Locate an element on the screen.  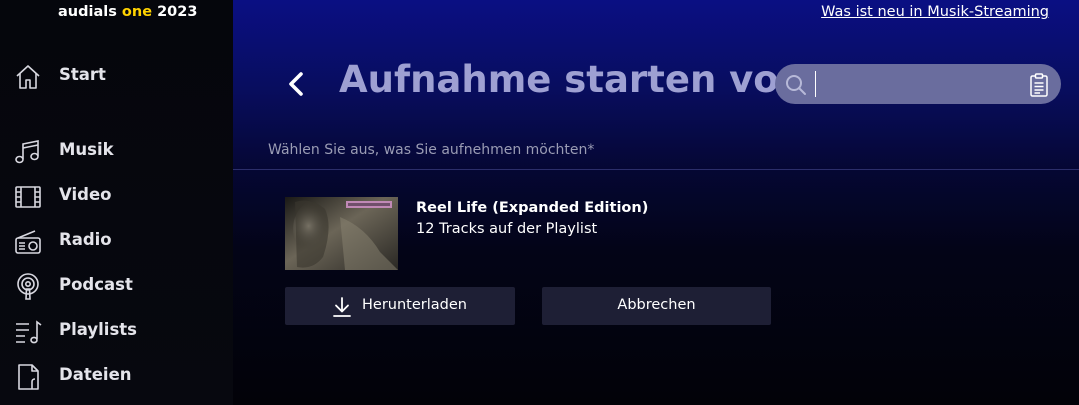
podcast-icon is located at coordinates (28, 287).